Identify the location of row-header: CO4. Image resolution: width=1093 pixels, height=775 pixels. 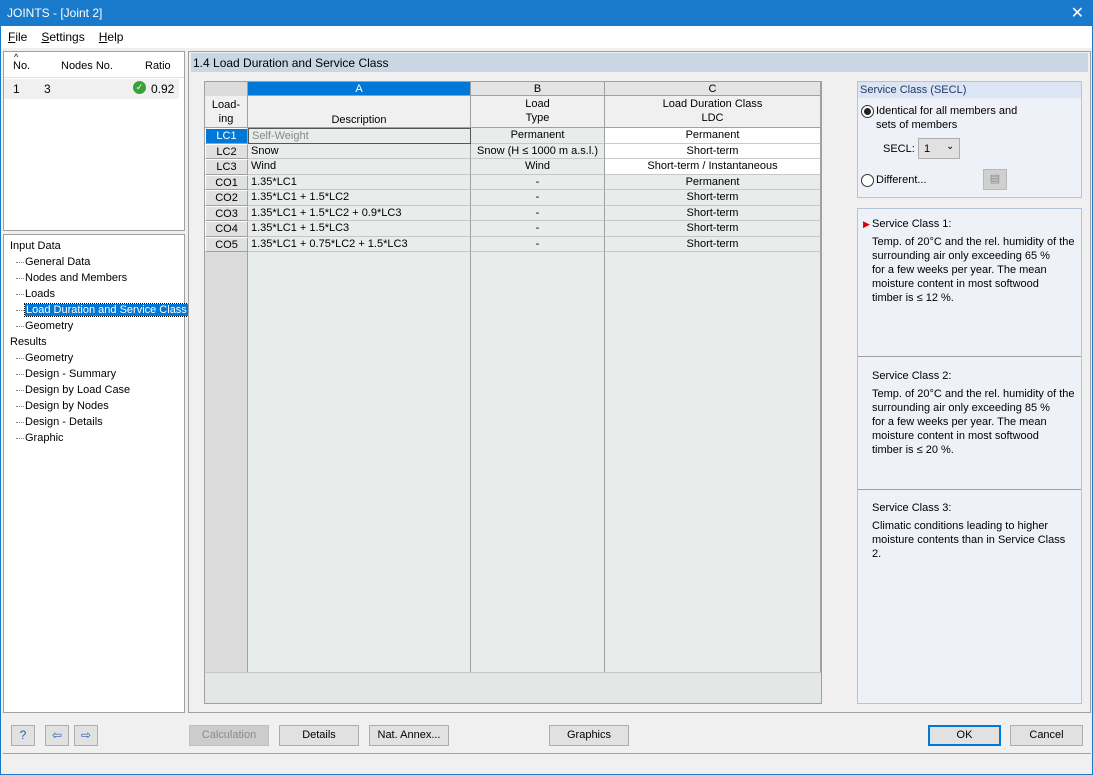
(226, 229).